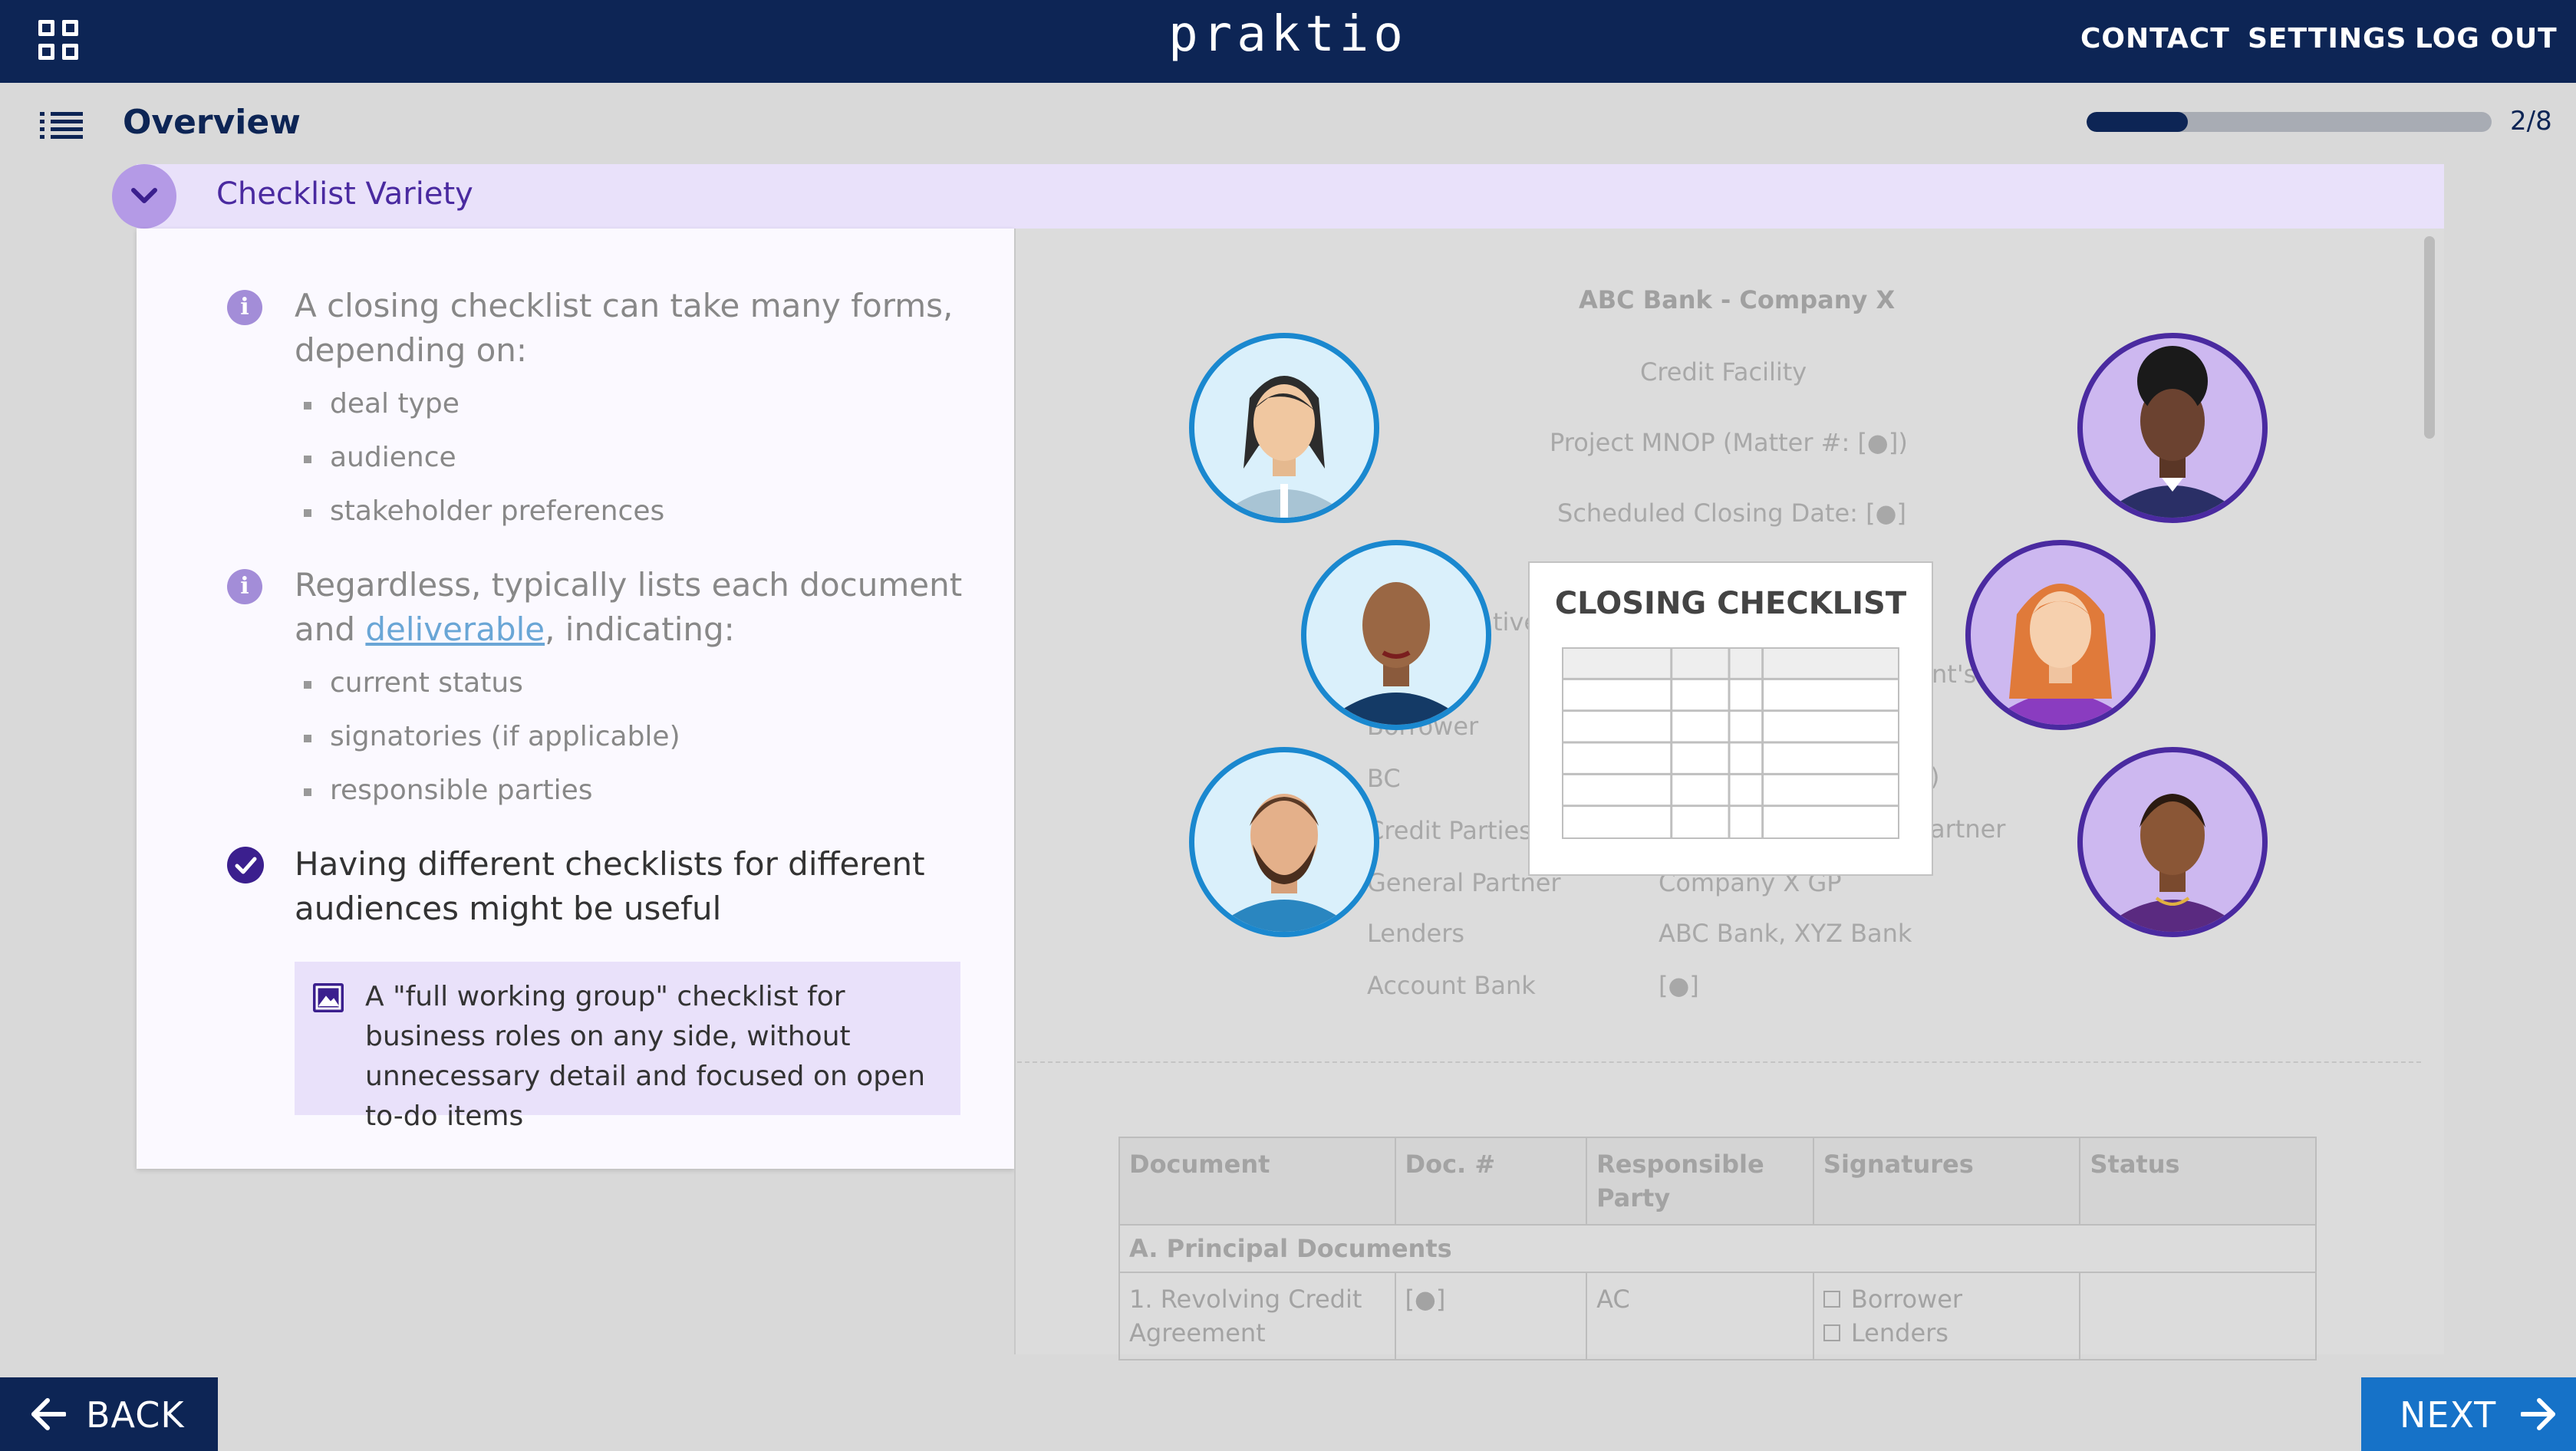 The height and width of the screenshot is (1451, 2576). I want to click on table-header: Responsible Party, so click(1700, 1181).